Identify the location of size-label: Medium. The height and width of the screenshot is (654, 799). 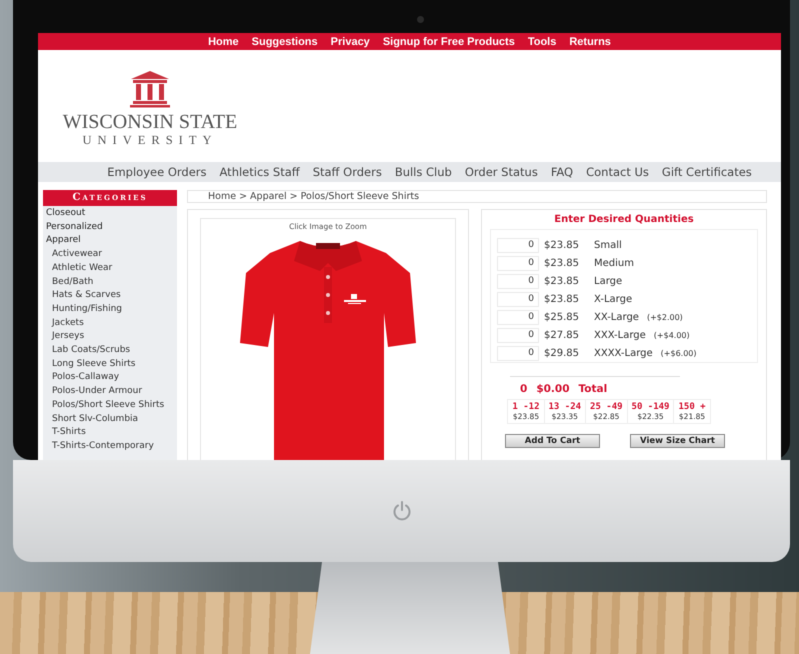
(614, 263).